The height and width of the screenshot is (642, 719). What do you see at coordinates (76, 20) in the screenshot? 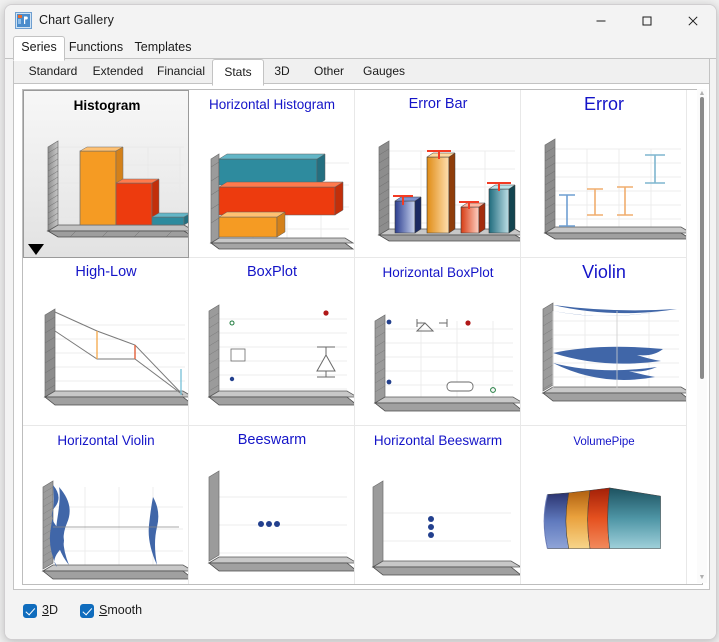
I see `window-title: Chart Gallery` at bounding box center [76, 20].